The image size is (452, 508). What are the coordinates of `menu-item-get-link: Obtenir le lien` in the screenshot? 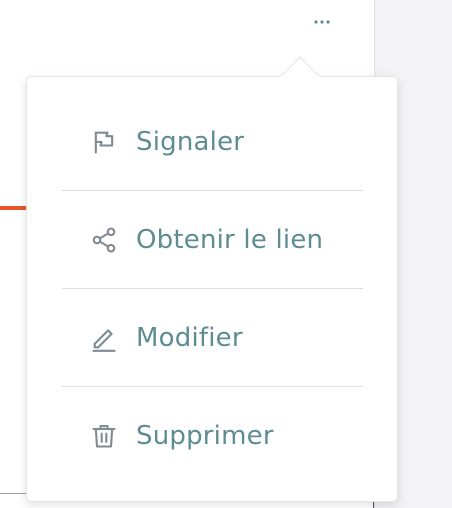 It's located at (212, 240).